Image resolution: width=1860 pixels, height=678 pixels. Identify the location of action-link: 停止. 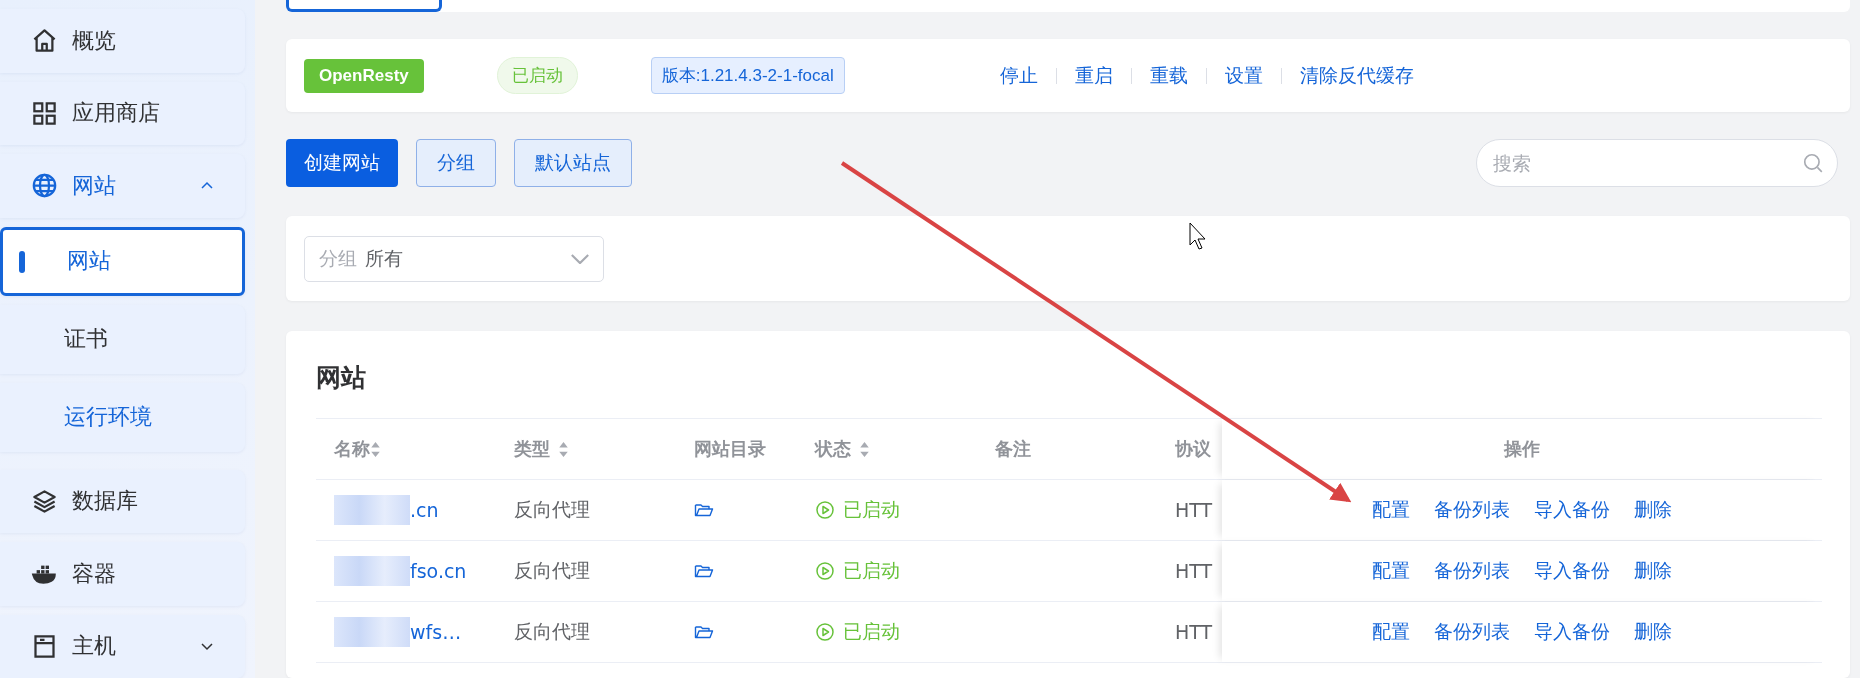
(1018, 75).